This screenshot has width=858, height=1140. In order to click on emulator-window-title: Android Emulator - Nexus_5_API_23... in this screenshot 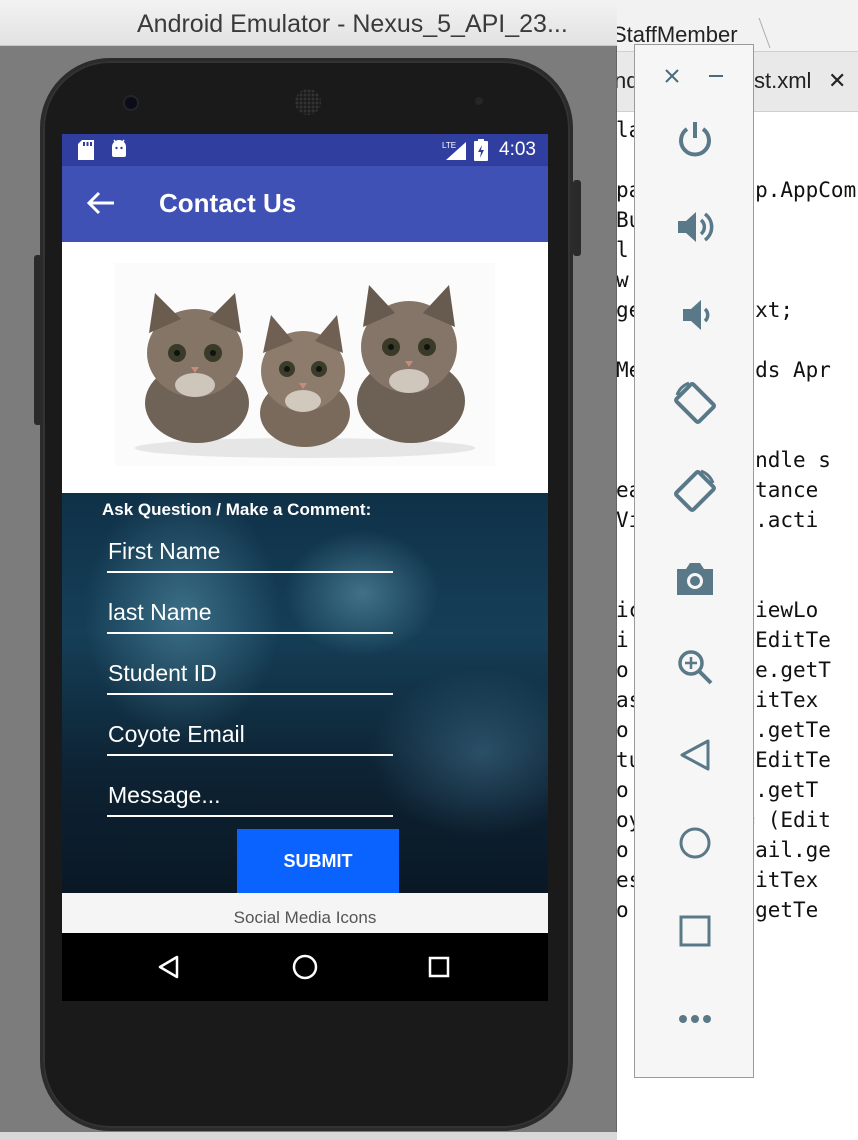, I will do `click(352, 24)`.